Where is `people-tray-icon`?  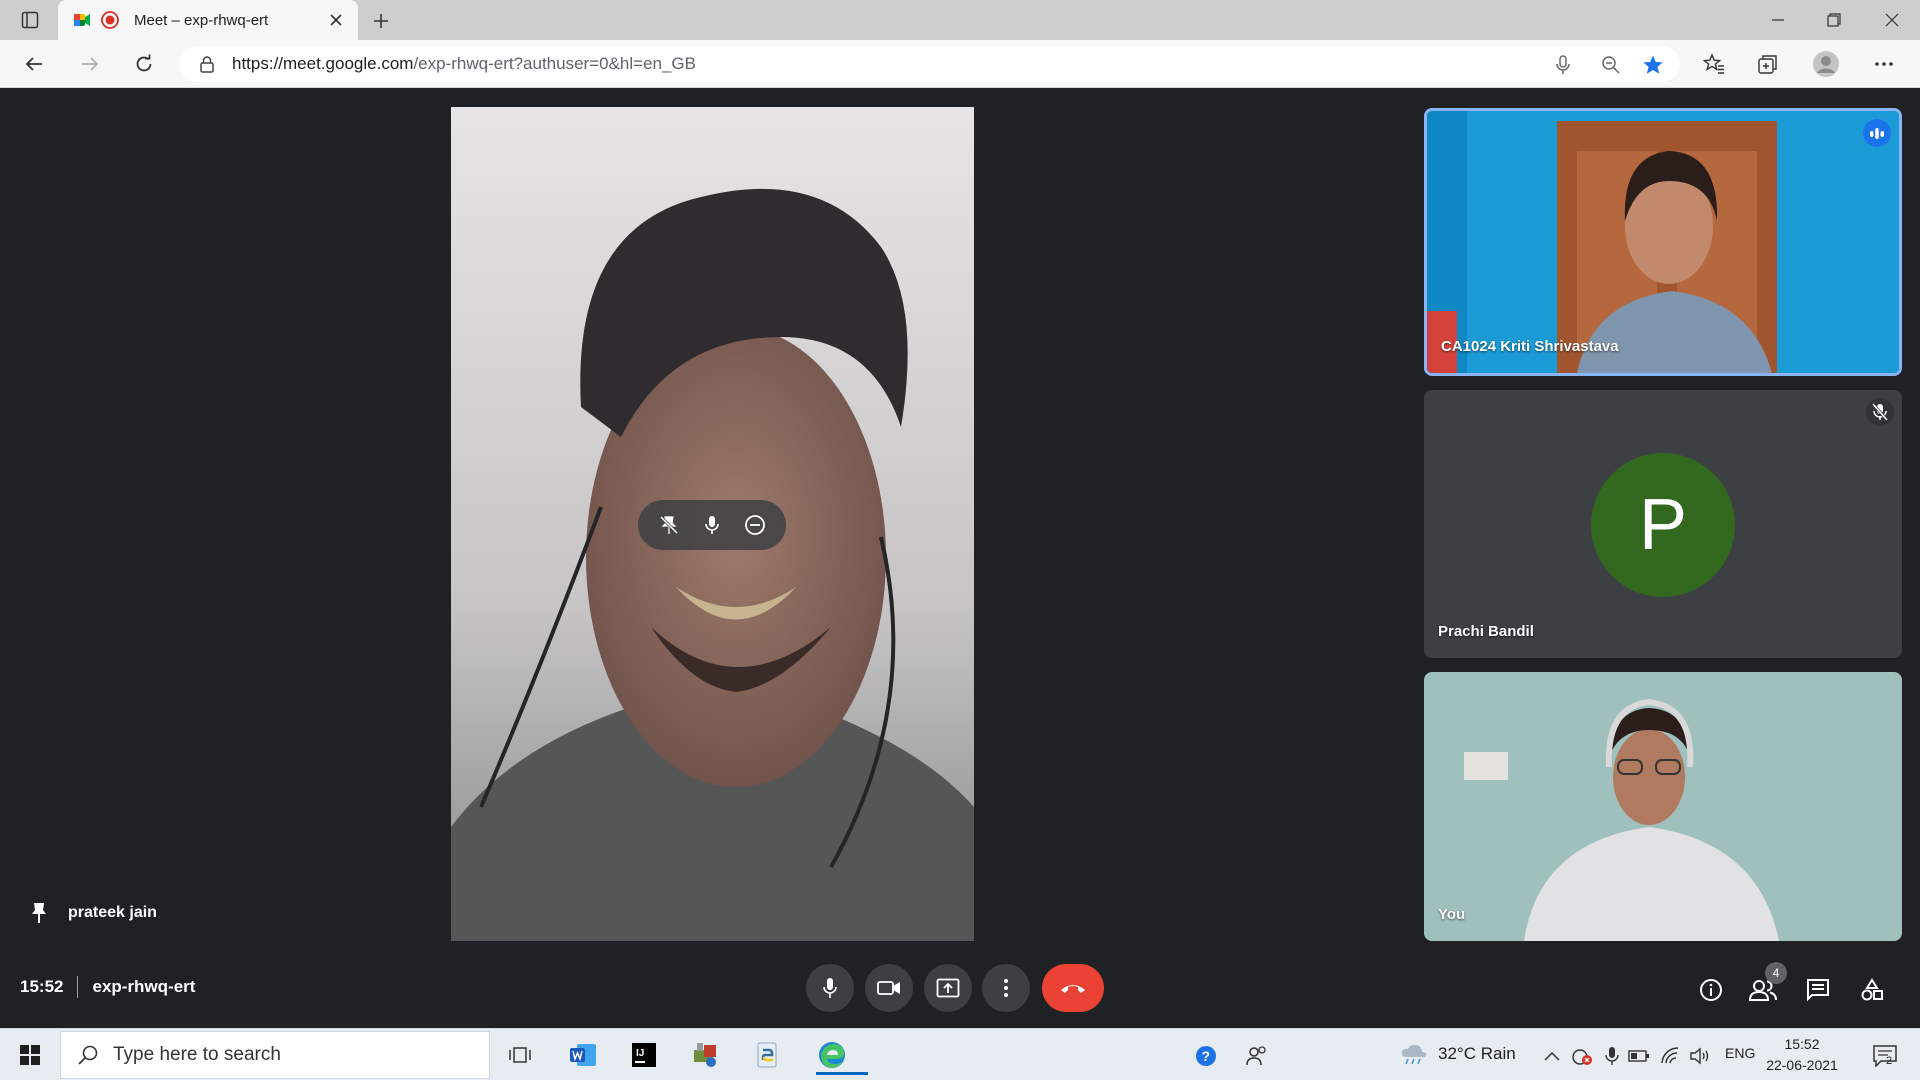 people-tray-icon is located at coordinates (1257, 1056).